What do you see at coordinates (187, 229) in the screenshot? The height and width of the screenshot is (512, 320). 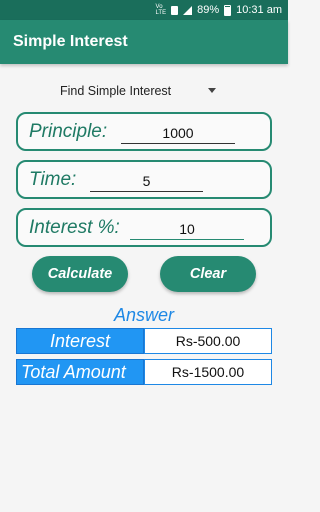 I see `interest-rate-input: 10` at bounding box center [187, 229].